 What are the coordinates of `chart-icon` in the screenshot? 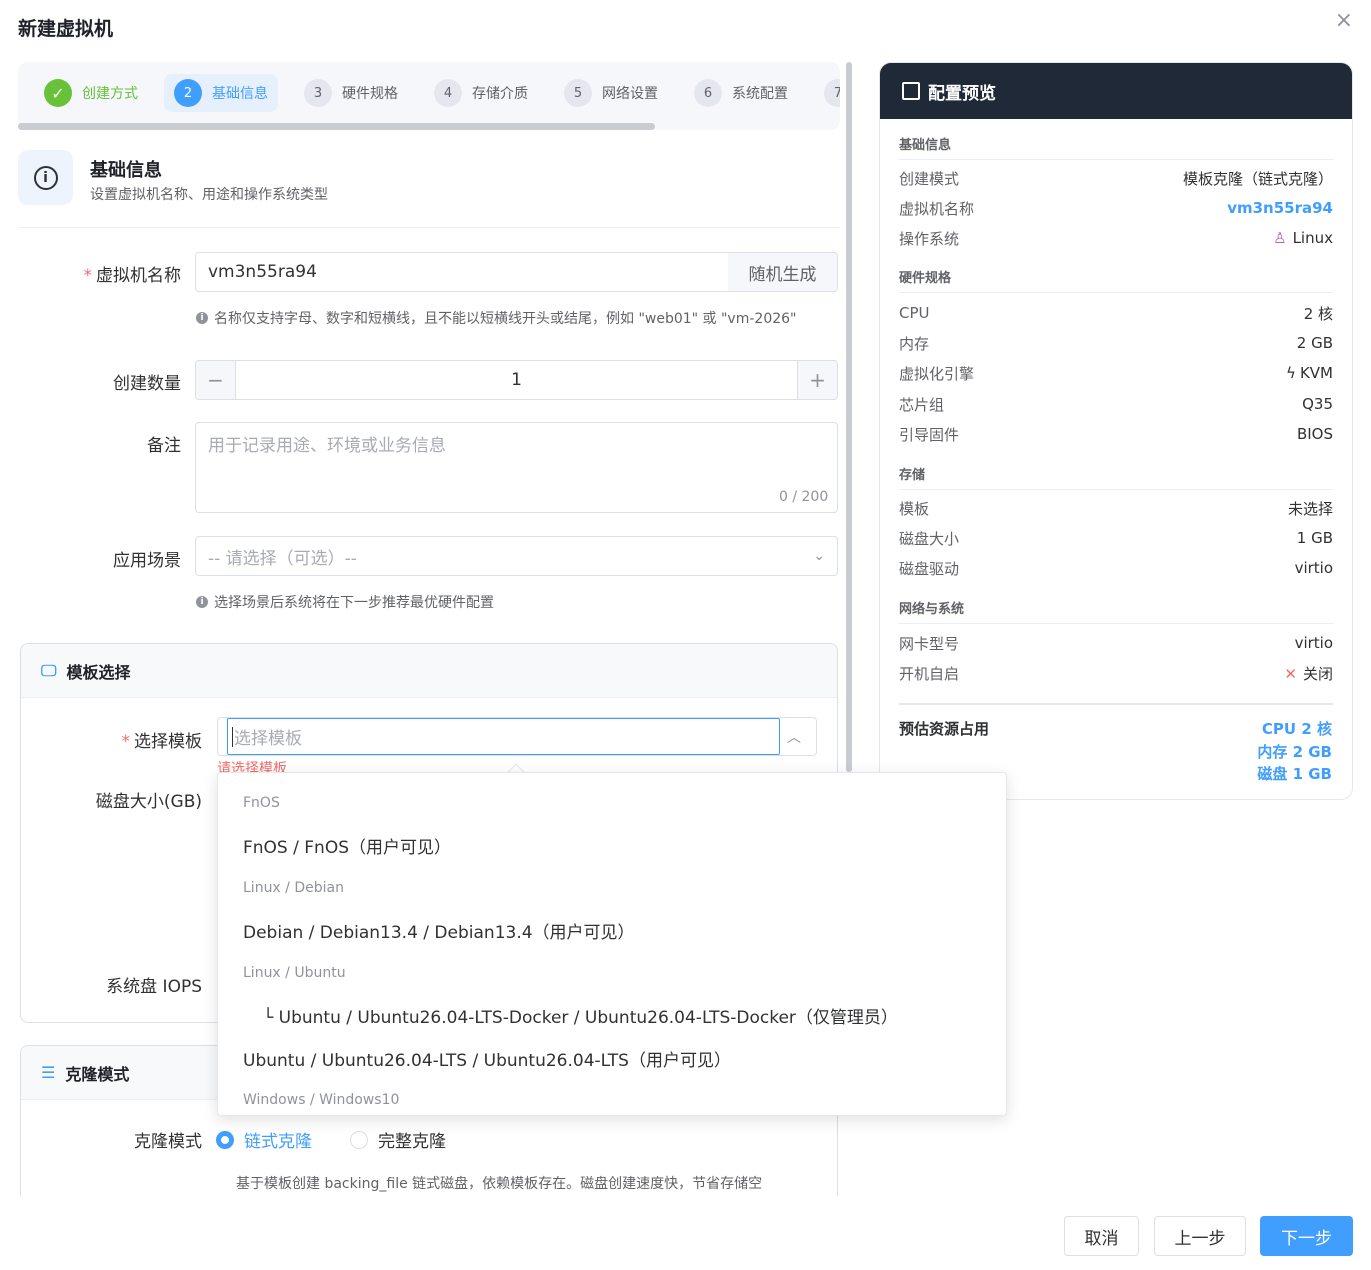 It's located at (911, 91).